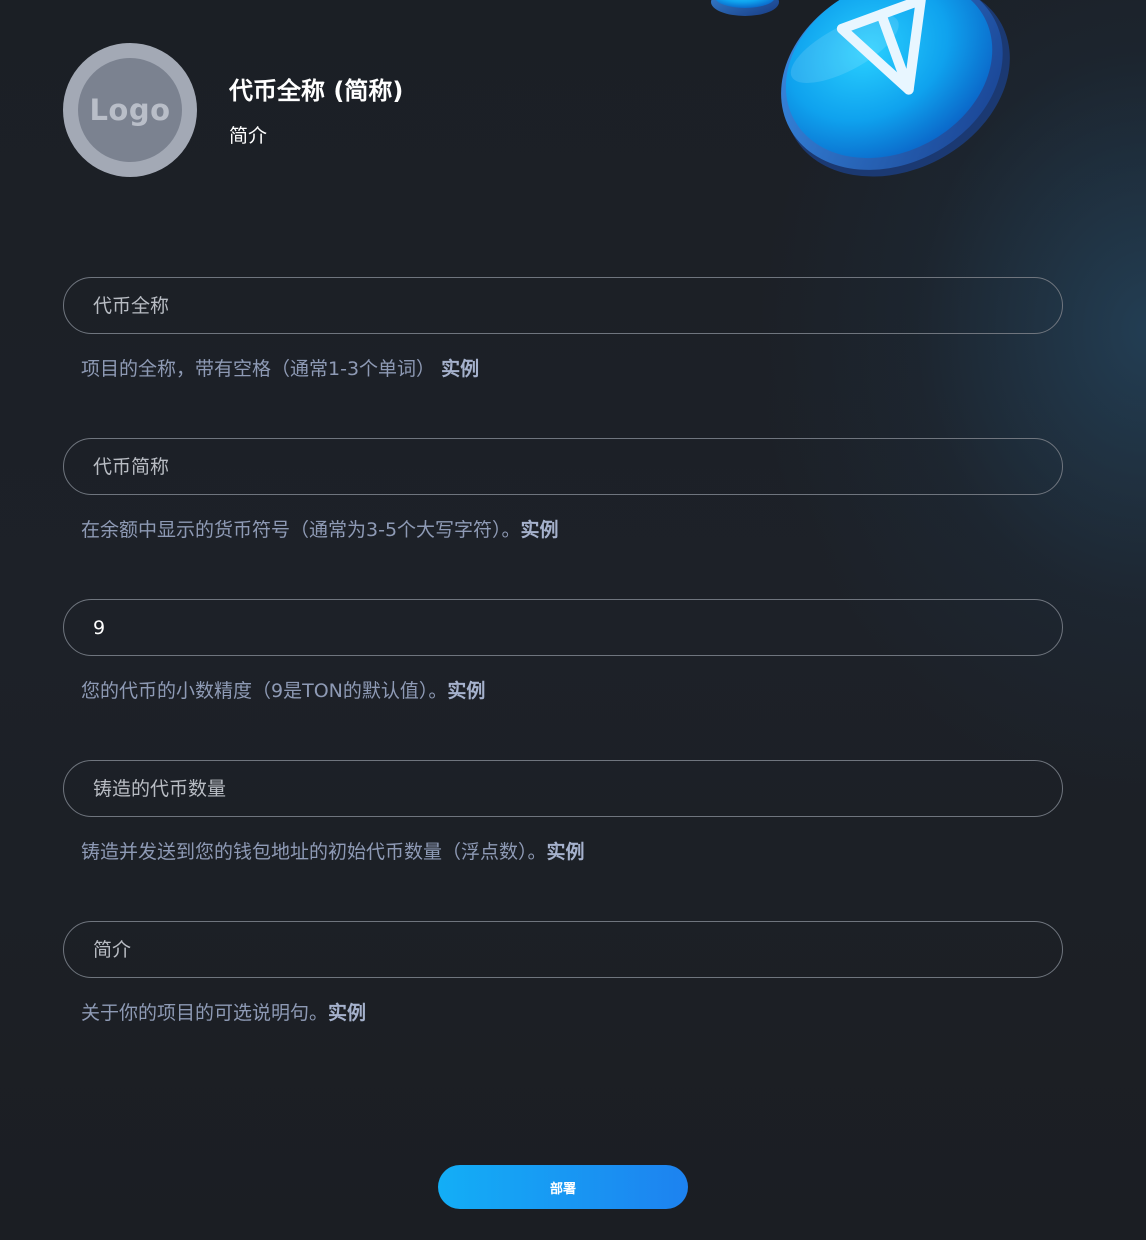  I want to click on token-name-field: 项目的全称，带有空格（通常1-3个单词） 实例, so click(563, 330).